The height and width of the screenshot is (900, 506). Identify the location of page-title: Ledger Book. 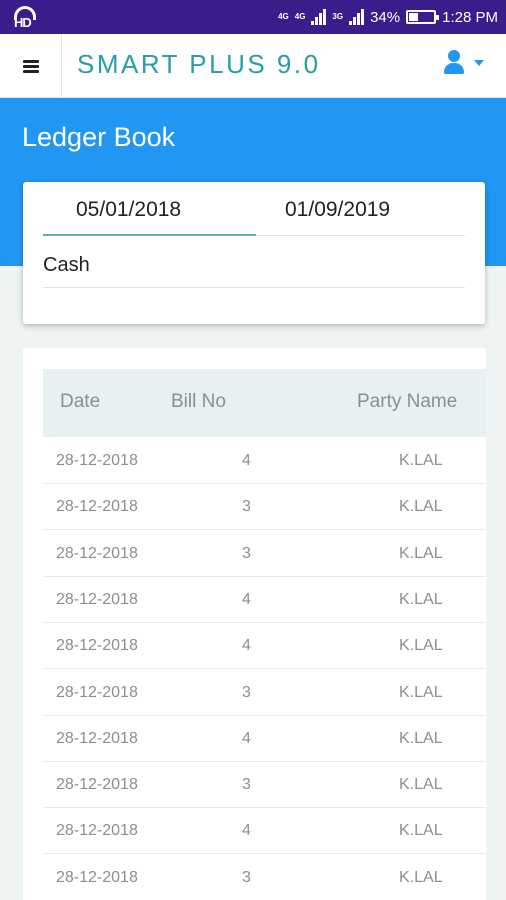
(99, 137).